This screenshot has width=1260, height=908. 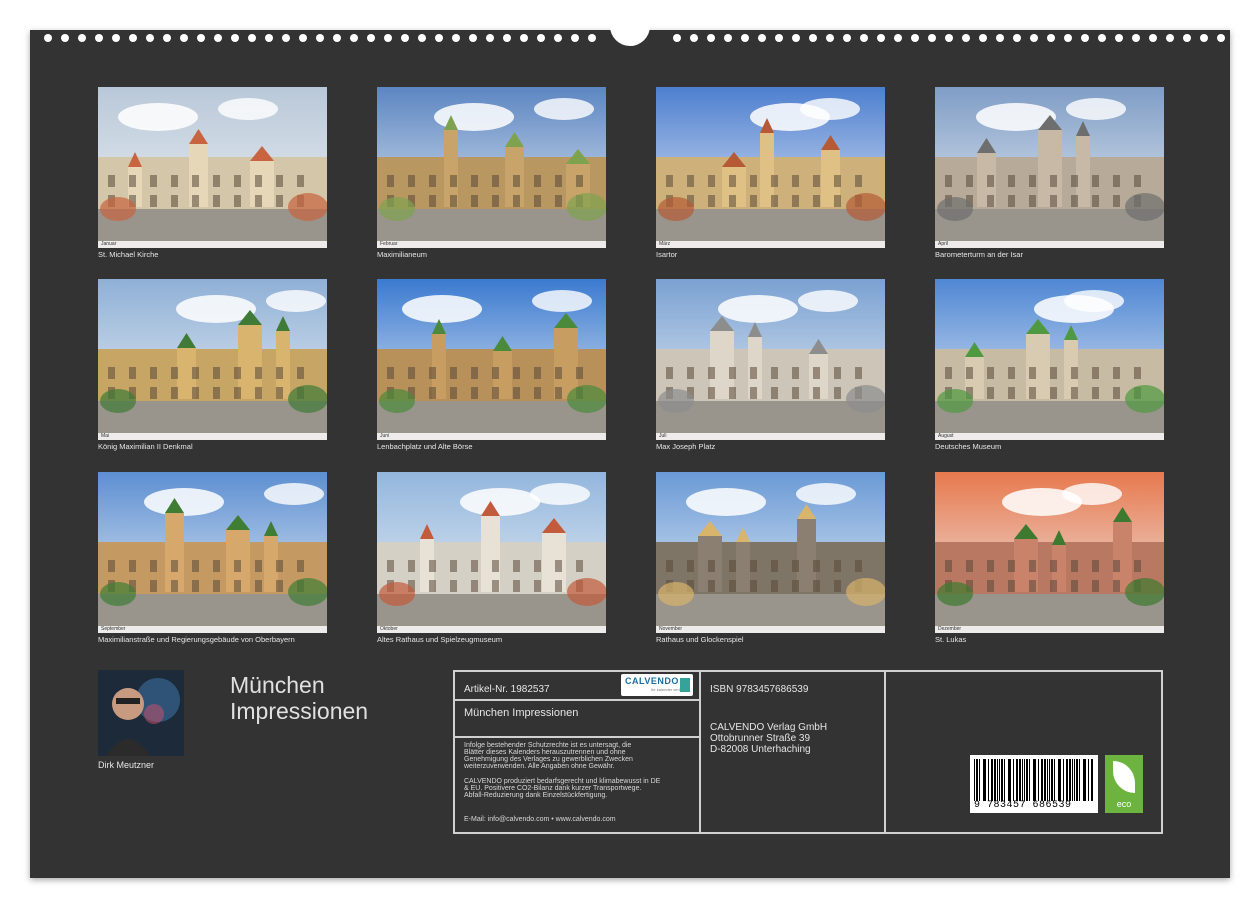 I want to click on calendar-day-strip: Juni, so click(x=491, y=436).